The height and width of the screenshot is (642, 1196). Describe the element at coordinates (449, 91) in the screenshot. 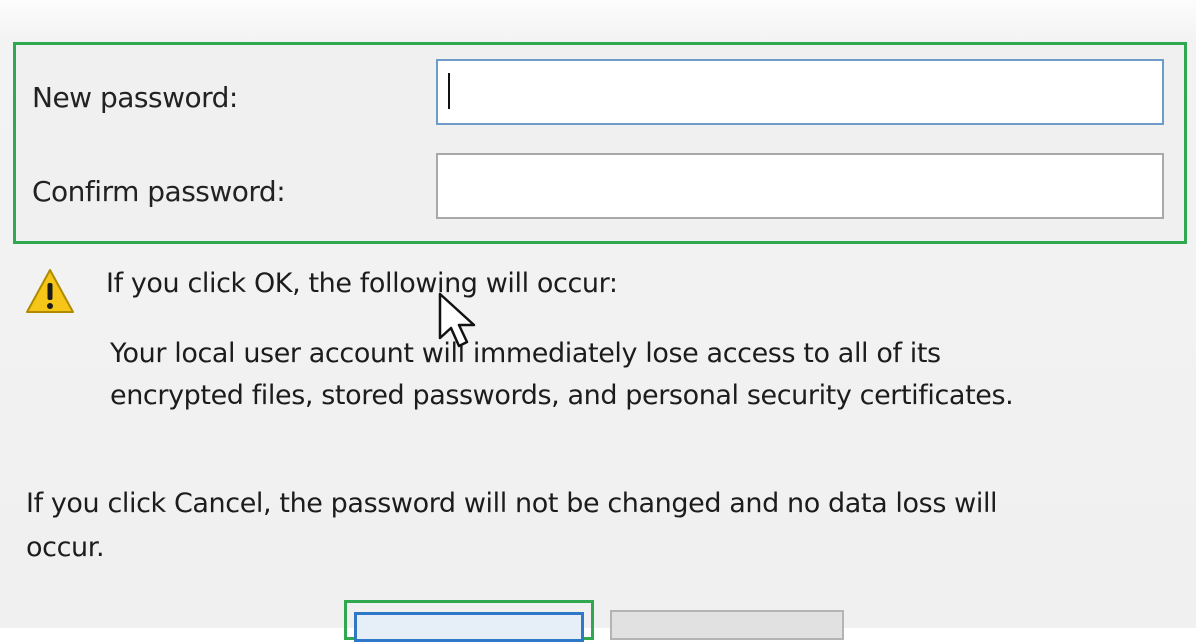

I see `text-caret` at that location.